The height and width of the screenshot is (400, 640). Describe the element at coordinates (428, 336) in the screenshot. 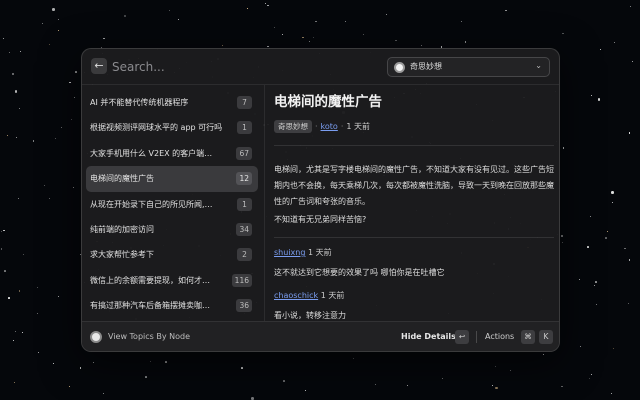

I see `hide-details-button: Hide Details` at that location.